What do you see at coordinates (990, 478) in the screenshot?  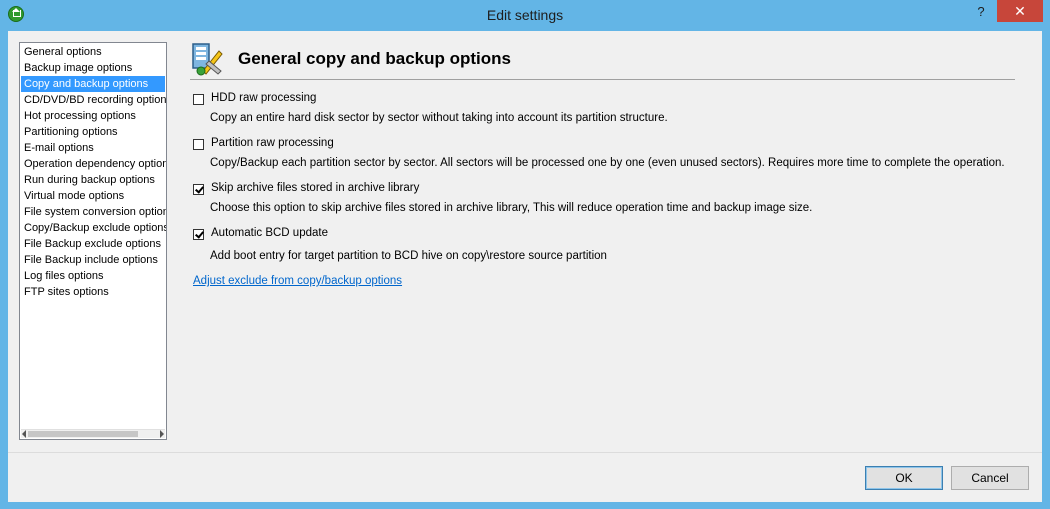 I see `cancel-button: Cancel` at bounding box center [990, 478].